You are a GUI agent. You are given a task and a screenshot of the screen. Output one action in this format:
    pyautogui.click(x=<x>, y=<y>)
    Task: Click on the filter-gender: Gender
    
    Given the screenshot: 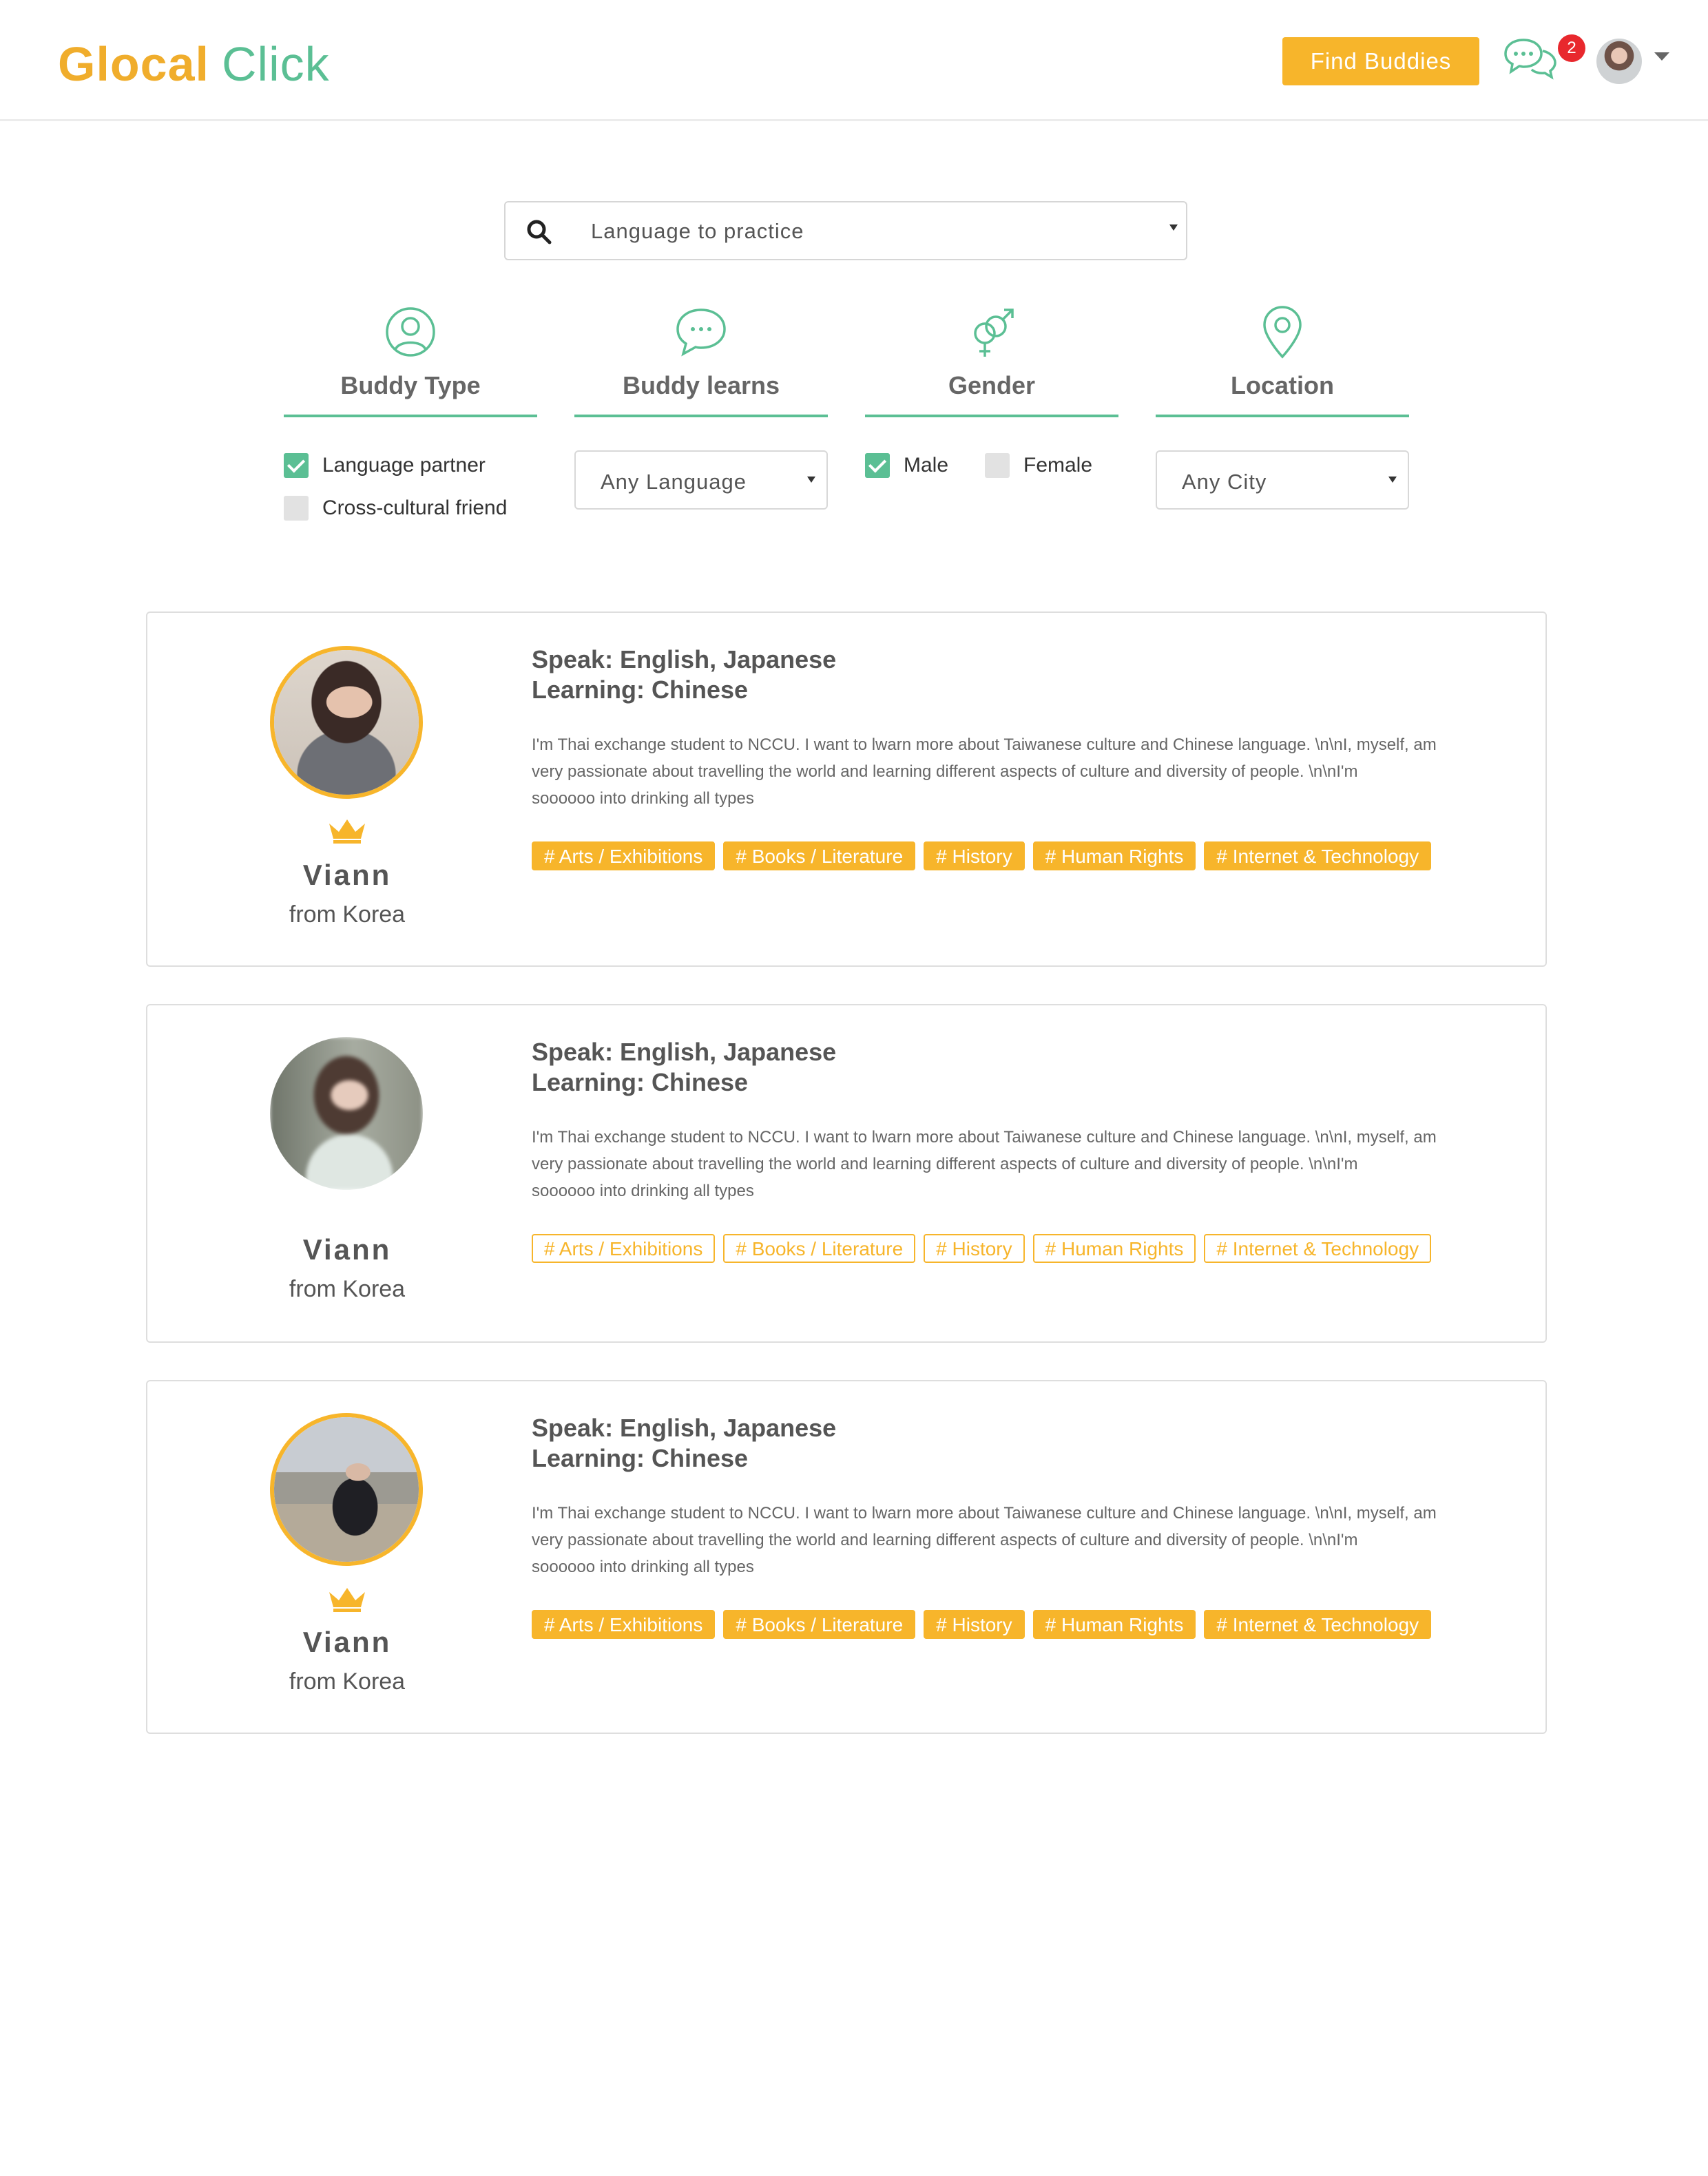 What is the action you would take?
    pyautogui.click(x=992, y=360)
    